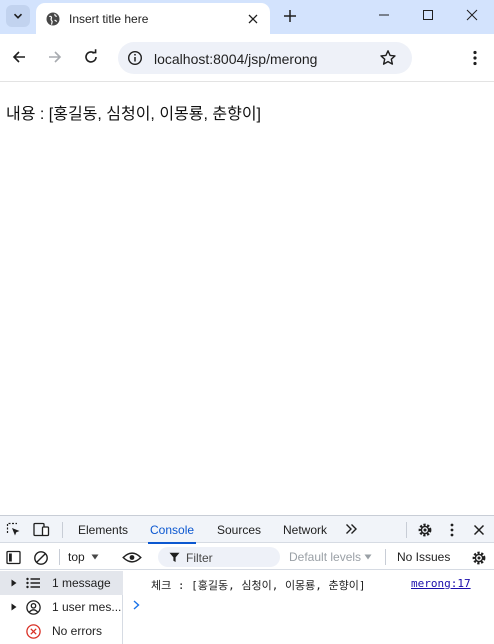 The width and height of the screenshot is (494, 644). I want to click on context-select: top, so click(83, 557).